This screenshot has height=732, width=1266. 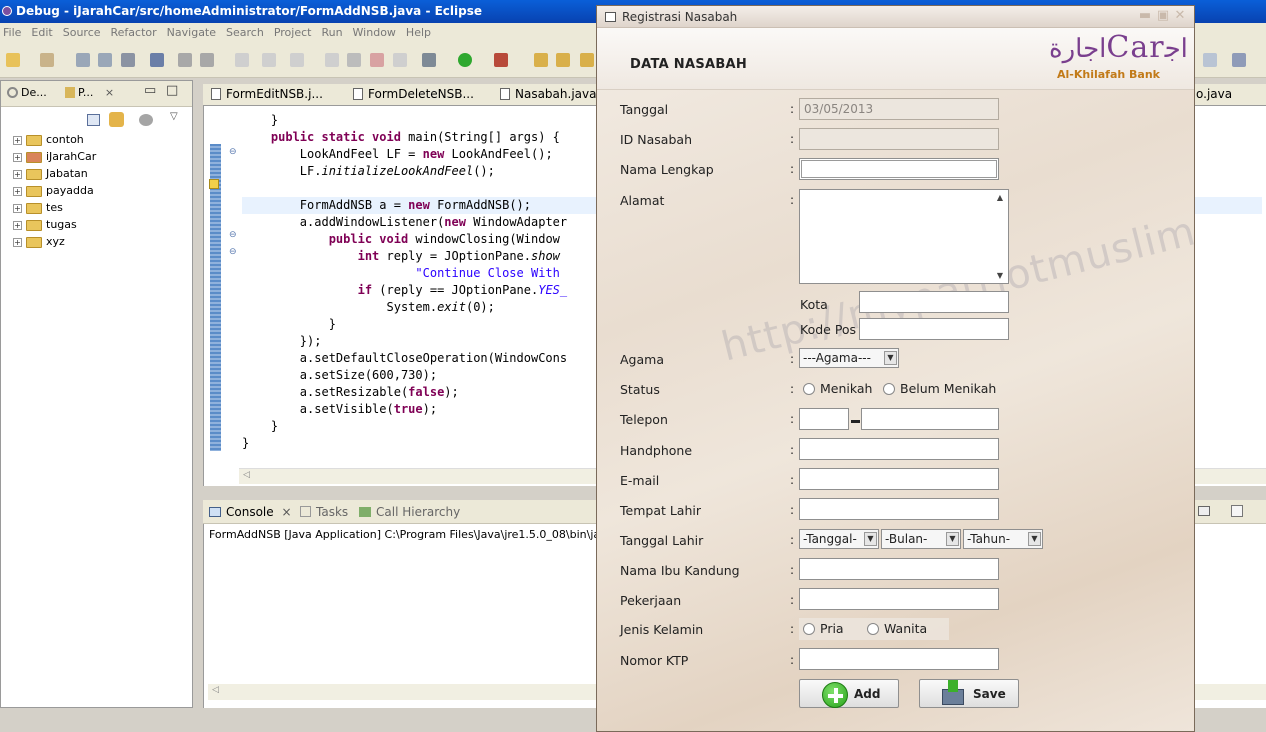 What do you see at coordinates (250, 512) in the screenshot?
I see `tab-console: Console ×` at bounding box center [250, 512].